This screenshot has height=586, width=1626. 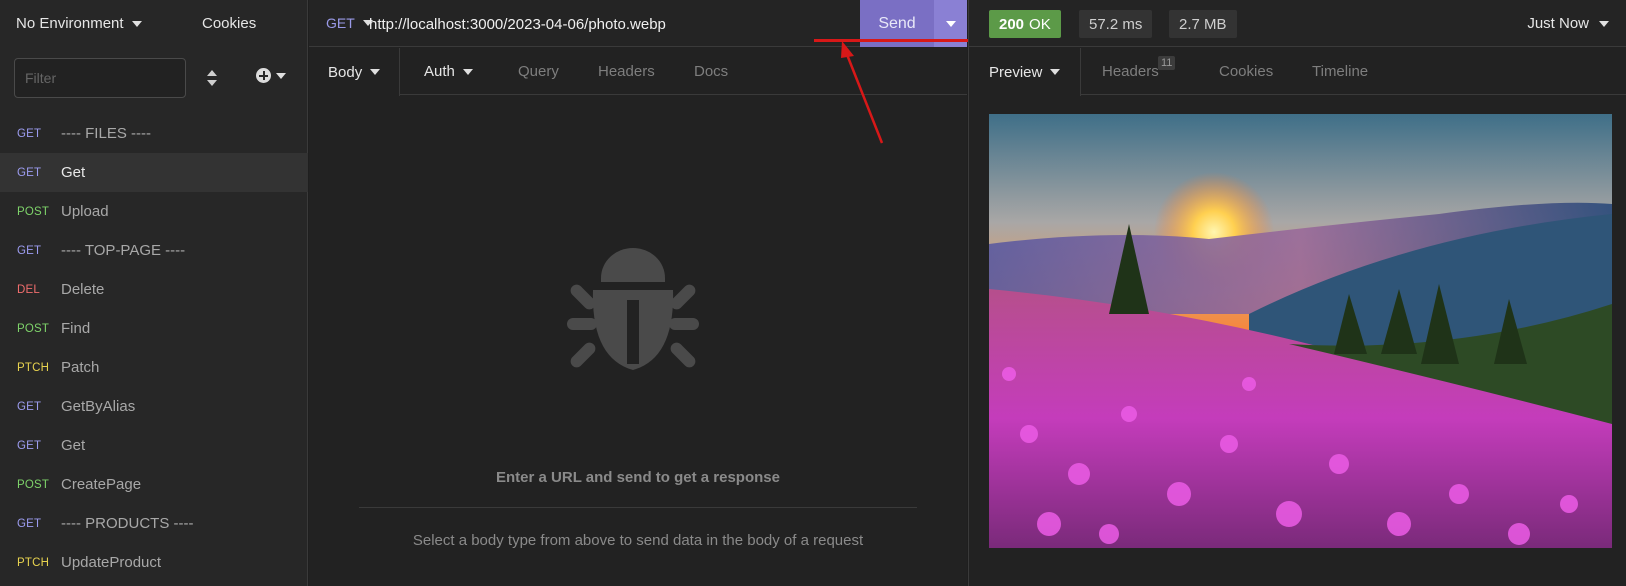 What do you see at coordinates (638, 477) in the screenshot?
I see `empty-state-title: Enter a URL and send to get a response` at bounding box center [638, 477].